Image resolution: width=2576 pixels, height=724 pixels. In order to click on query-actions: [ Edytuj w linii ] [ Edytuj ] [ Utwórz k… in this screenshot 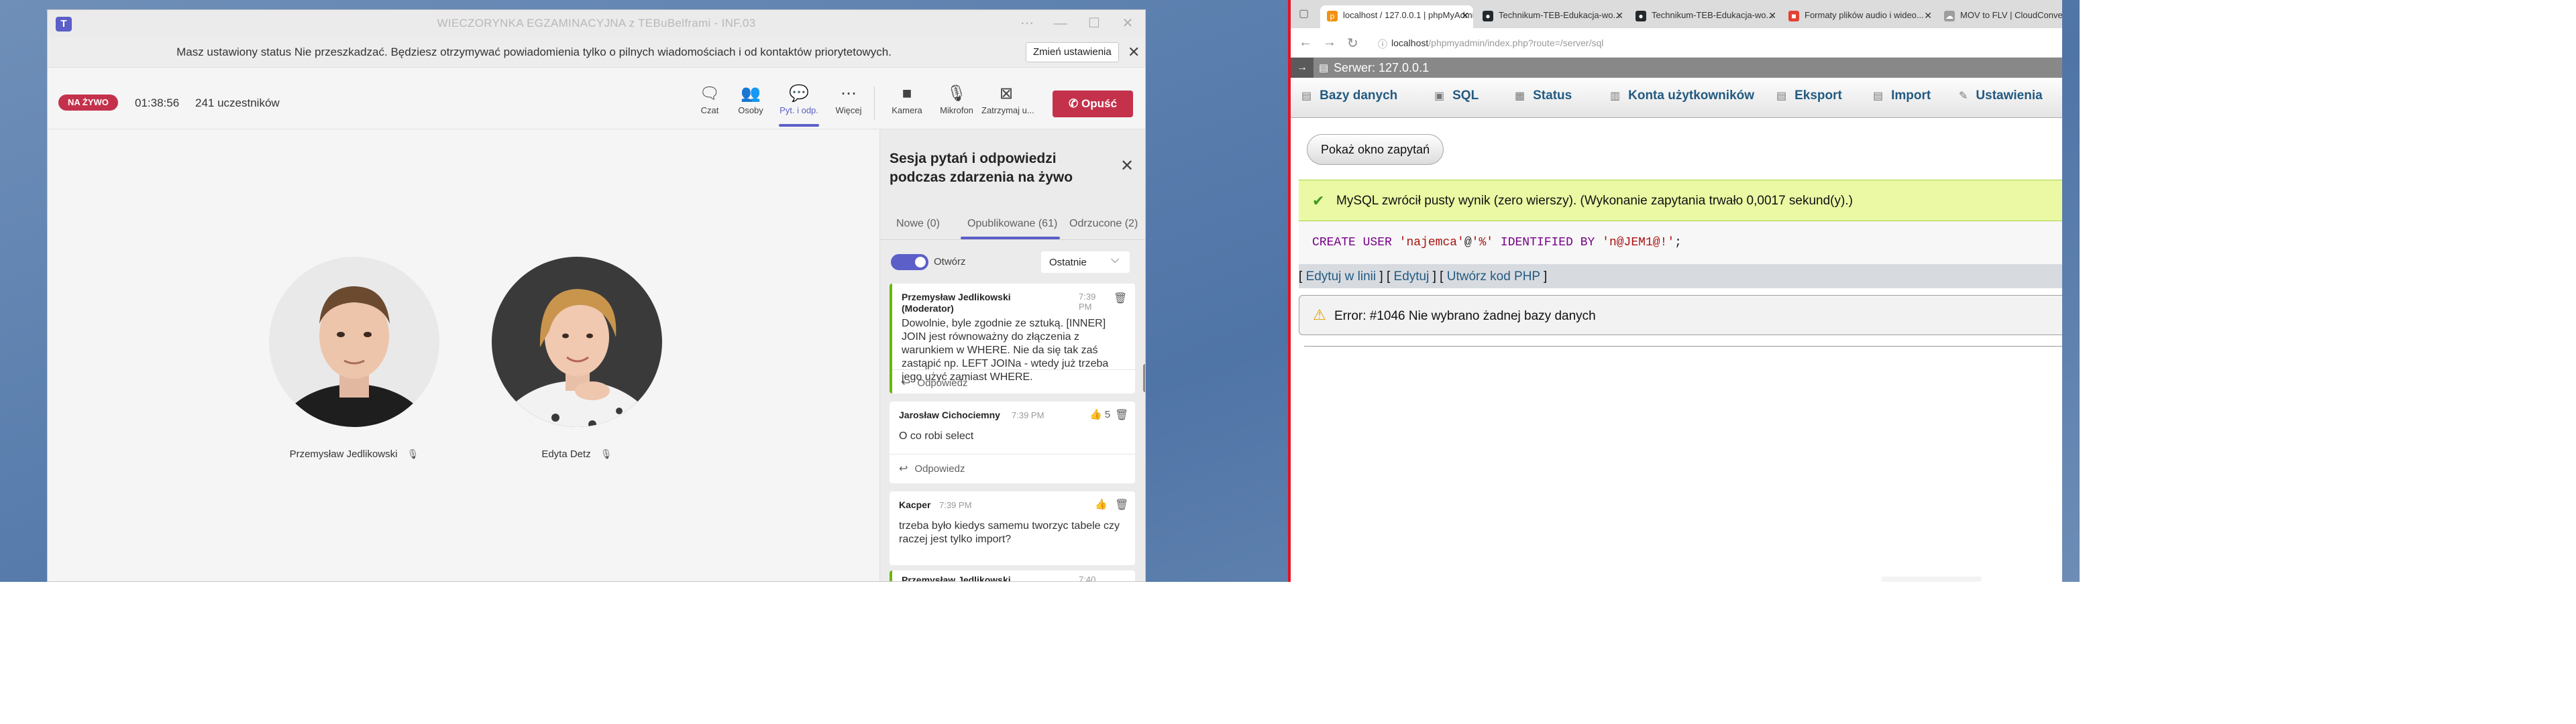, I will do `click(1680, 276)`.